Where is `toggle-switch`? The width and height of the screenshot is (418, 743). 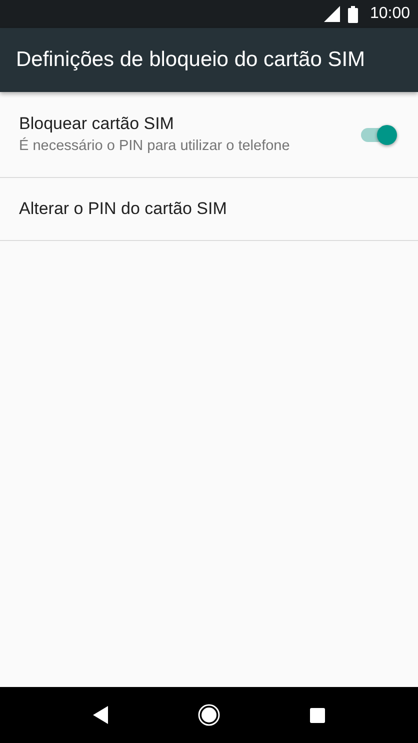 toggle-switch is located at coordinates (378, 135).